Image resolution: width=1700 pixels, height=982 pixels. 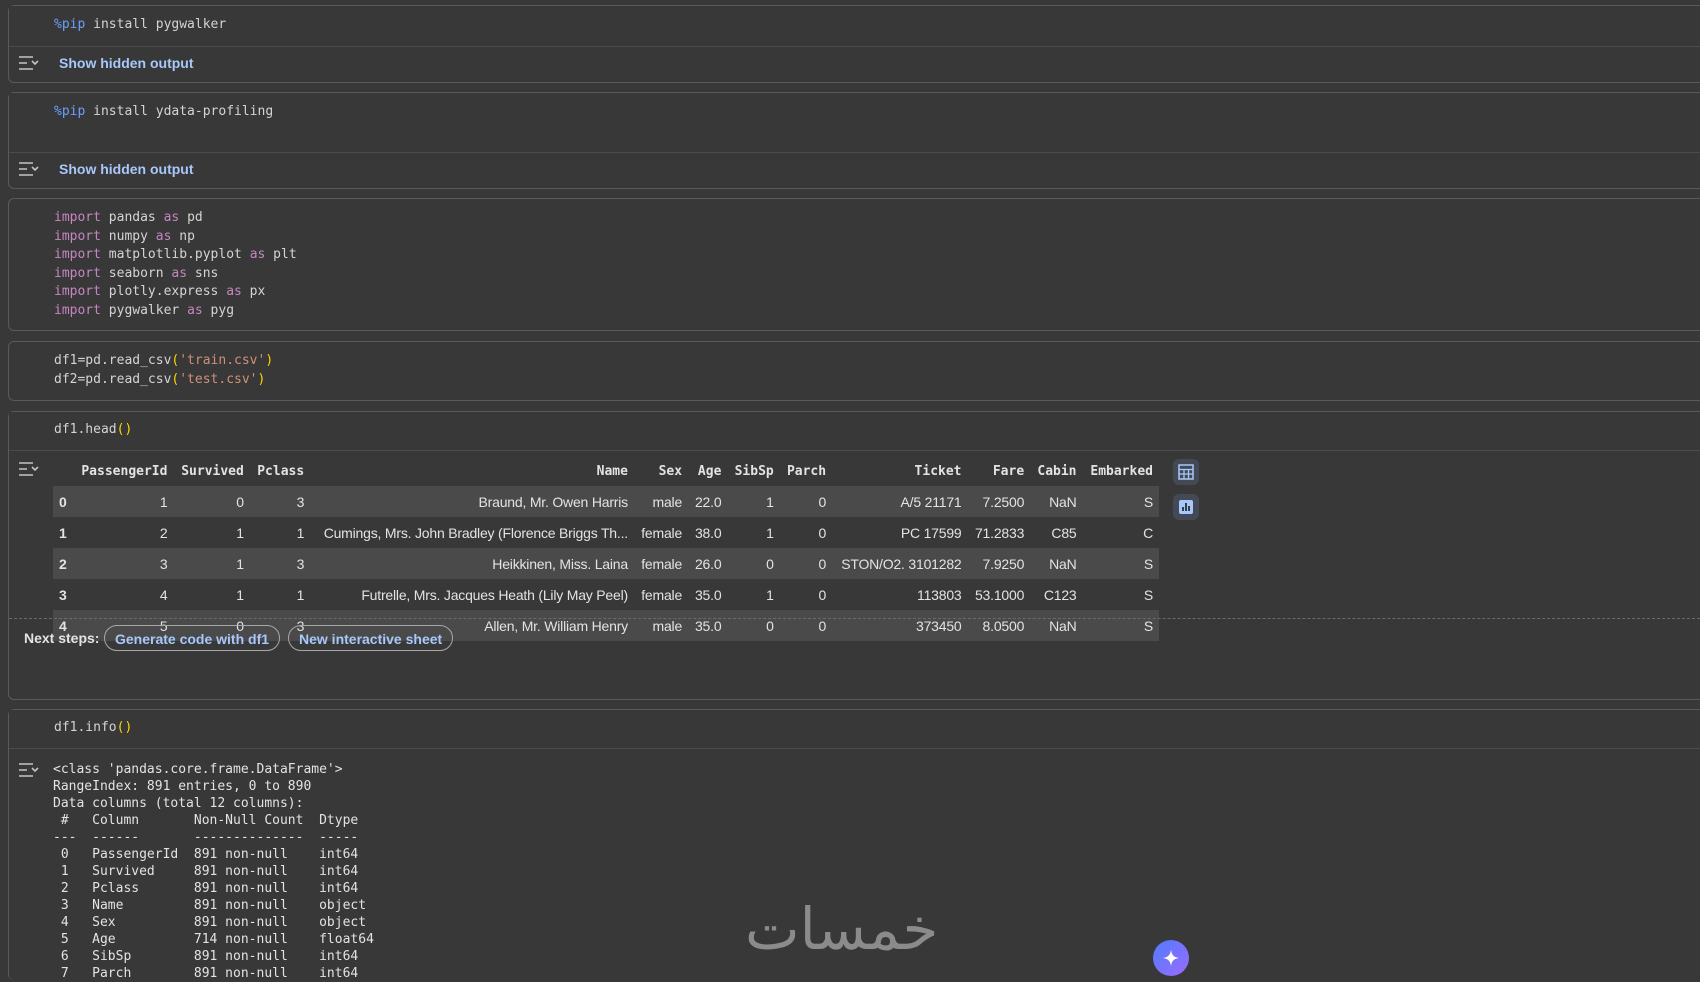 I want to click on suggest-chart-button, so click(x=1186, y=507).